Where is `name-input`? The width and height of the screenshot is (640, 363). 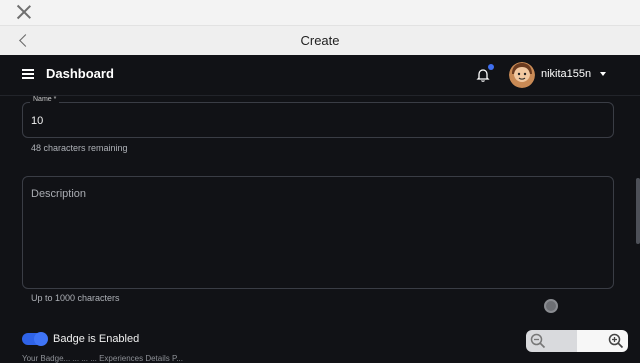 name-input is located at coordinates (318, 120).